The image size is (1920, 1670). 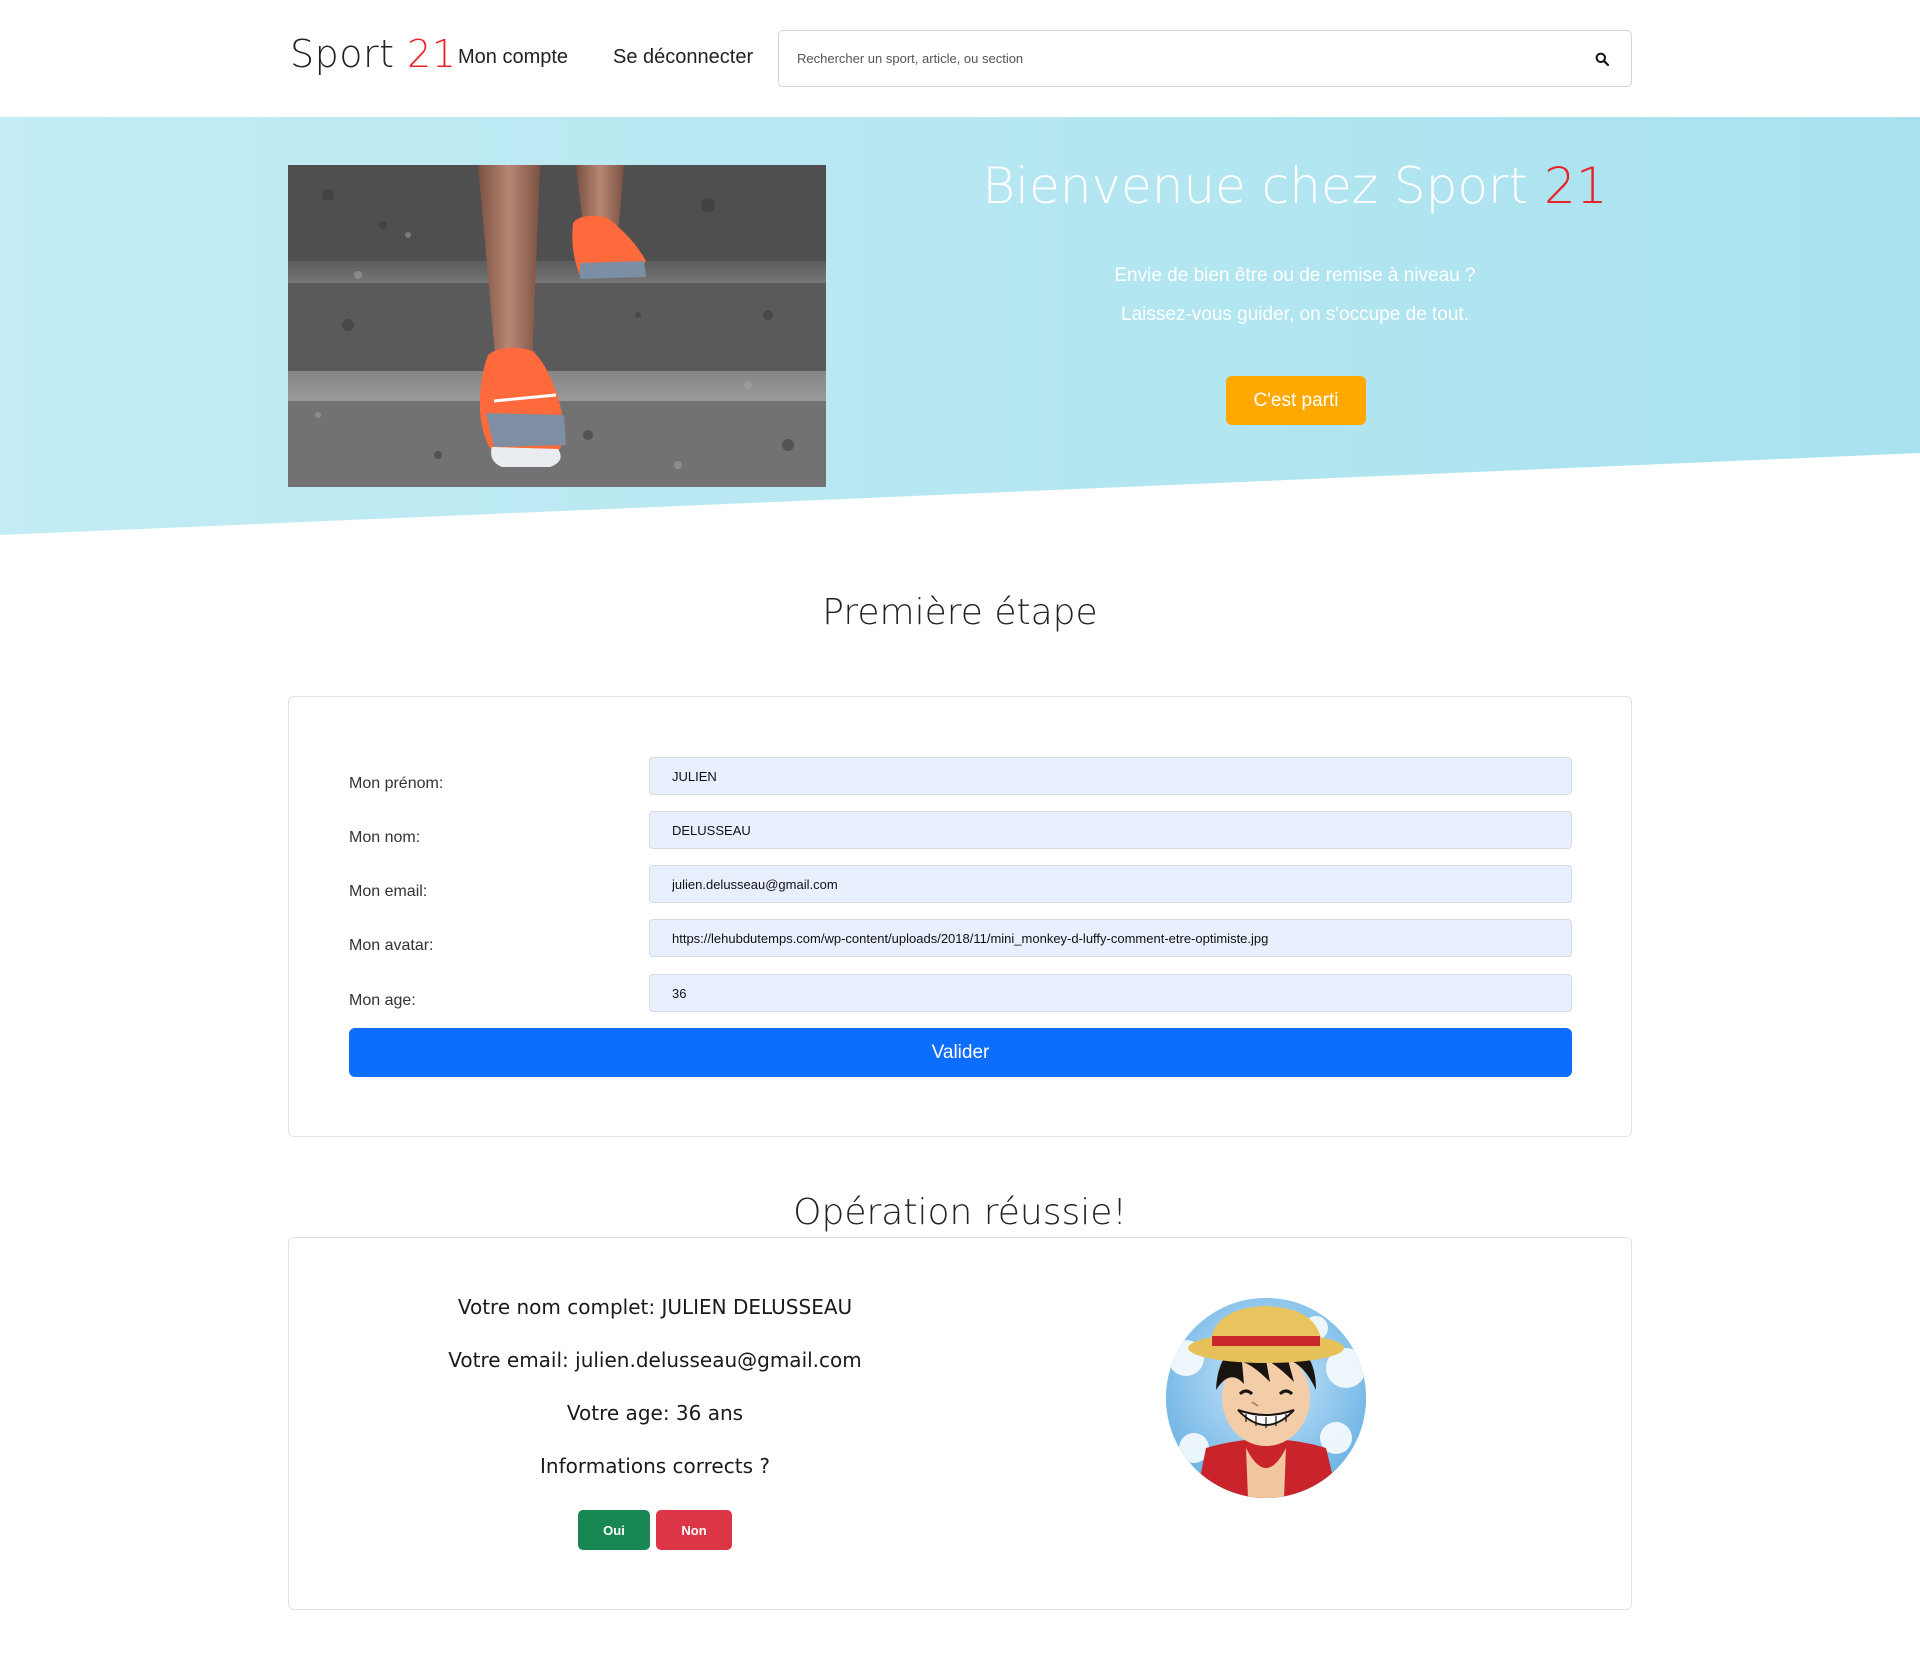 What do you see at coordinates (1110, 938) in the screenshot?
I see `avatar-url-field` at bounding box center [1110, 938].